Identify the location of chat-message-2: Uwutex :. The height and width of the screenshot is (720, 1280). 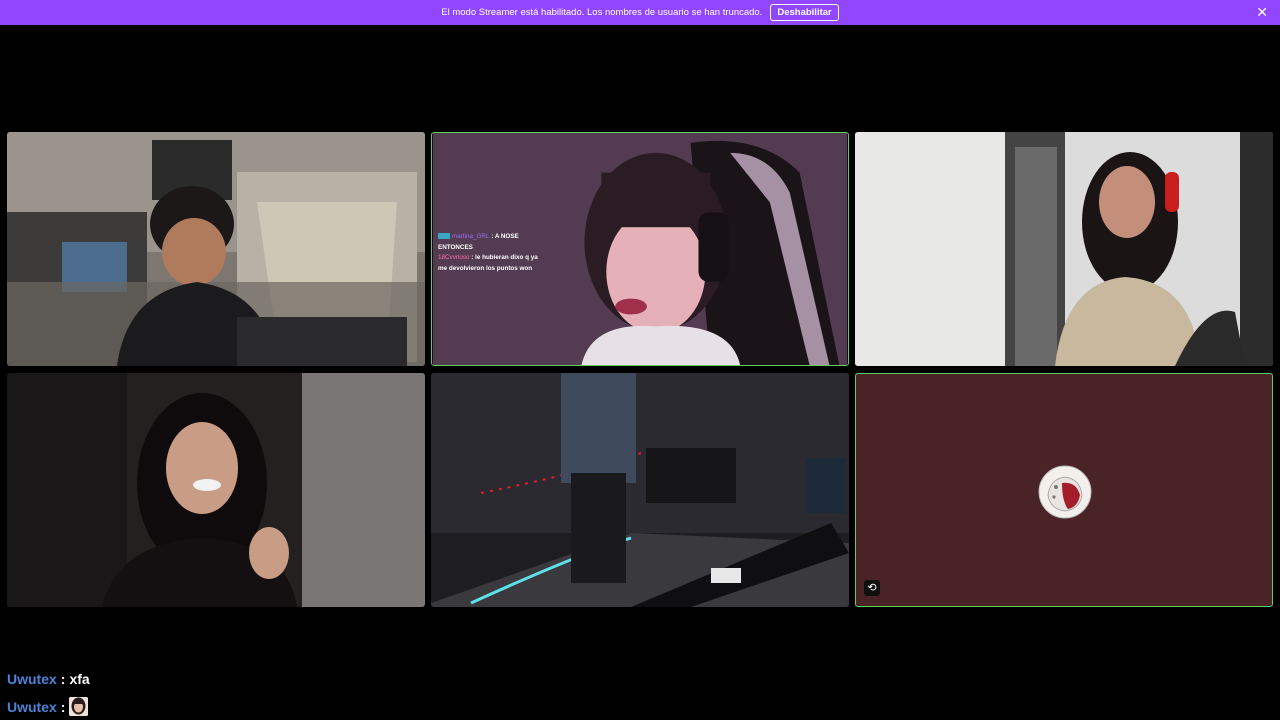
(48, 706).